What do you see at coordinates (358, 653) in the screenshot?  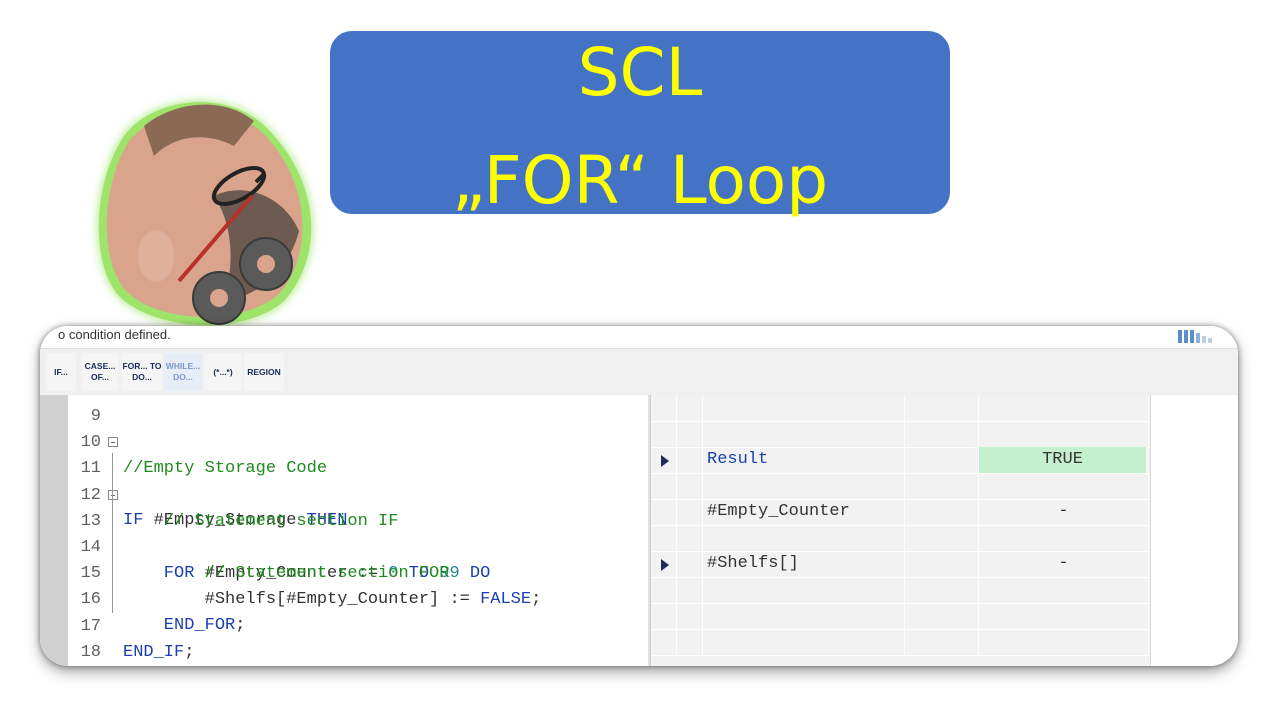 I see `code-line-19: 19` at bounding box center [358, 653].